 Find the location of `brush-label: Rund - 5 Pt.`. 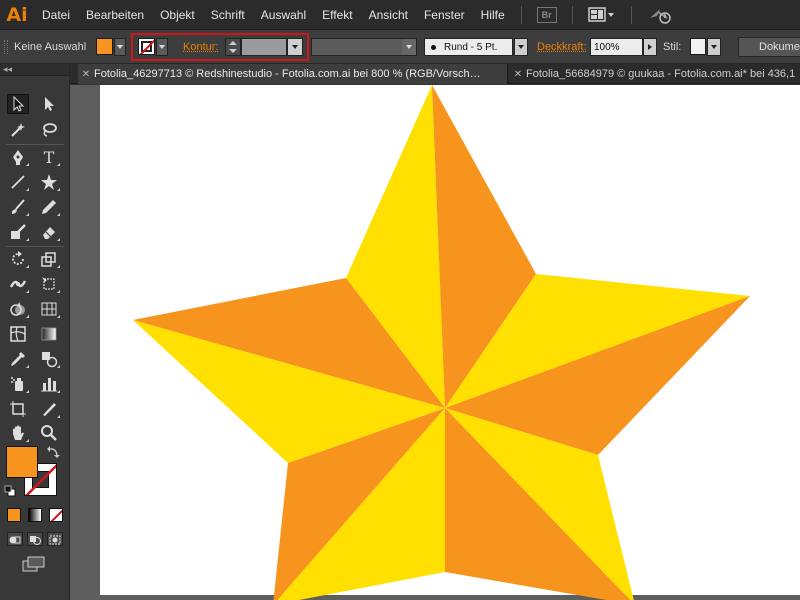

brush-label: Rund - 5 Pt. is located at coordinates (471, 47).